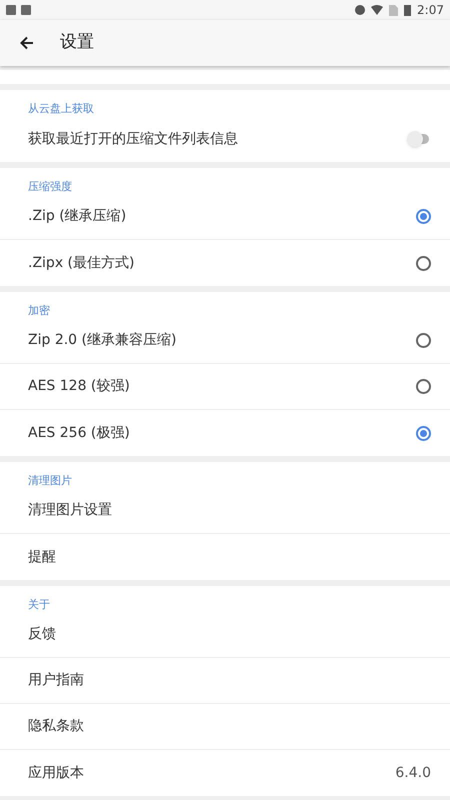 Image resolution: width=450 pixels, height=800 pixels. I want to click on settings-row: 清理图片设置, so click(225, 511).